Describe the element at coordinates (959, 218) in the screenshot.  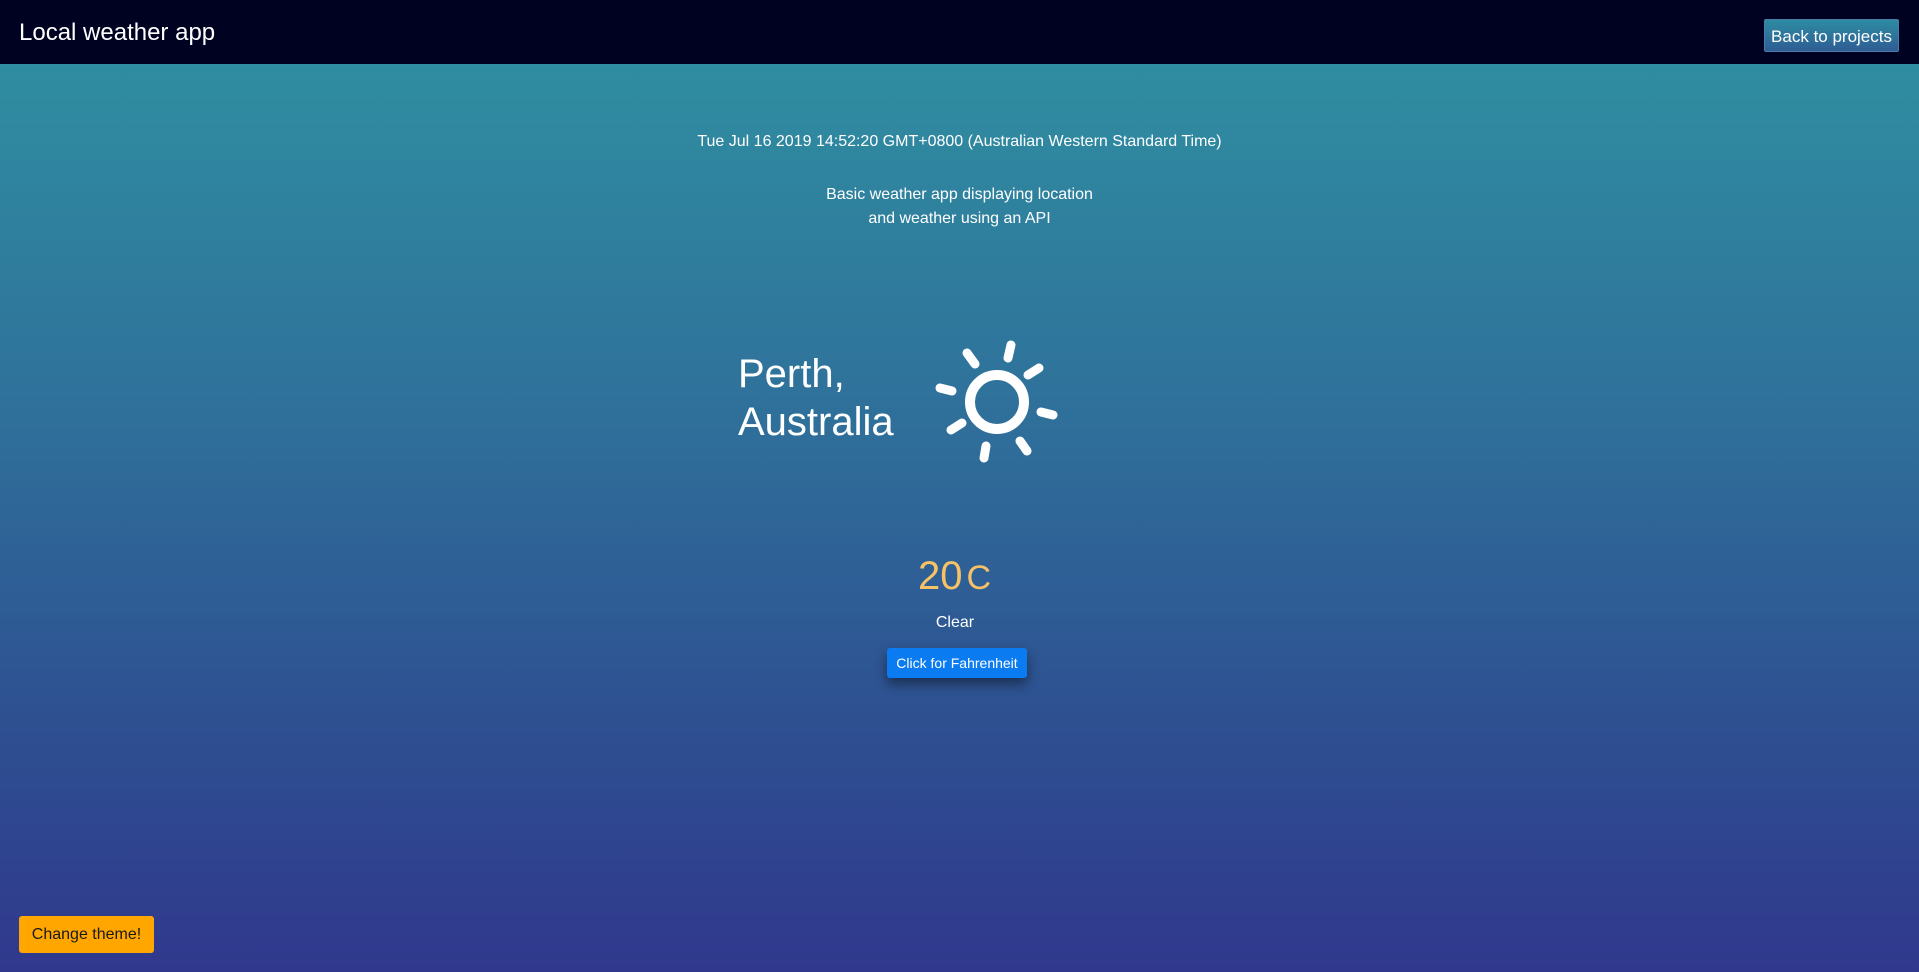
I see `description-line-2: and weather using an API` at that location.